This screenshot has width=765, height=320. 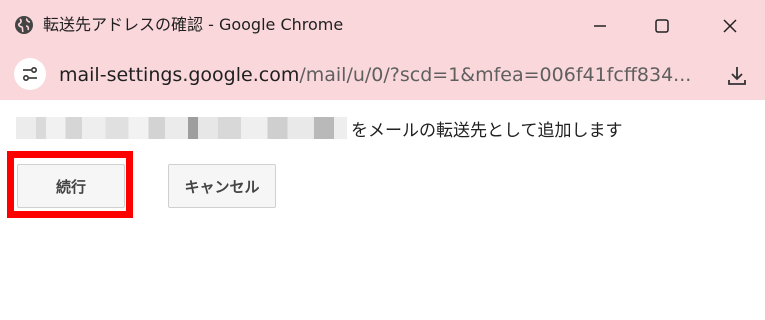 What do you see at coordinates (71, 186) in the screenshot?
I see `continue-button: 続行` at bounding box center [71, 186].